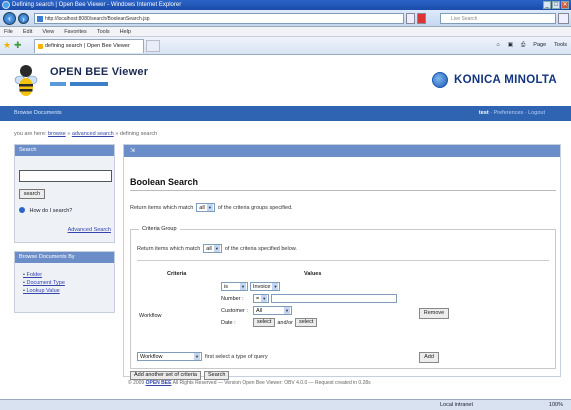 Image resolution: width=571 pixels, height=410 pixels. I want to click on refresh-button, so click(410, 18).